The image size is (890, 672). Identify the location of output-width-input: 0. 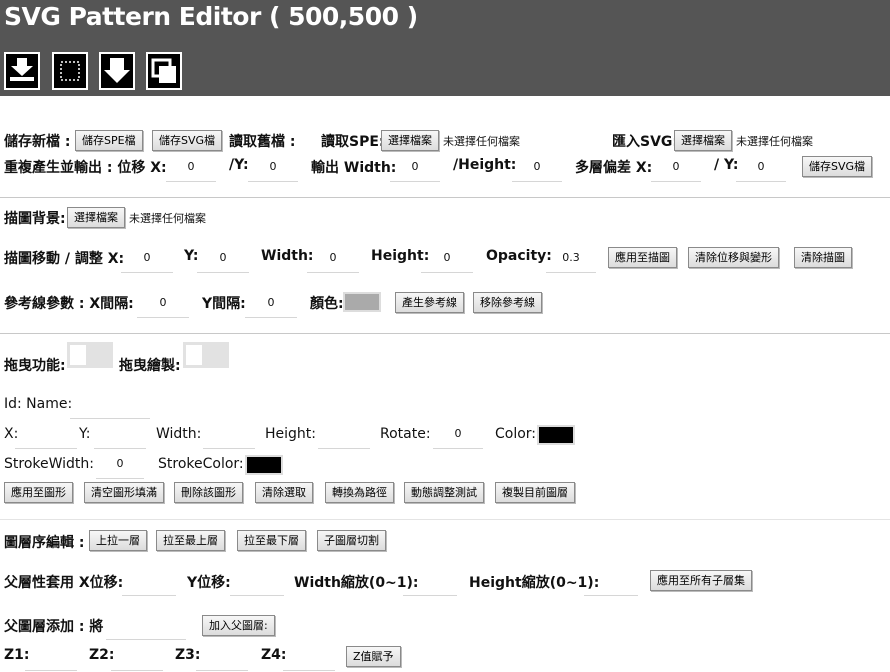
(415, 167).